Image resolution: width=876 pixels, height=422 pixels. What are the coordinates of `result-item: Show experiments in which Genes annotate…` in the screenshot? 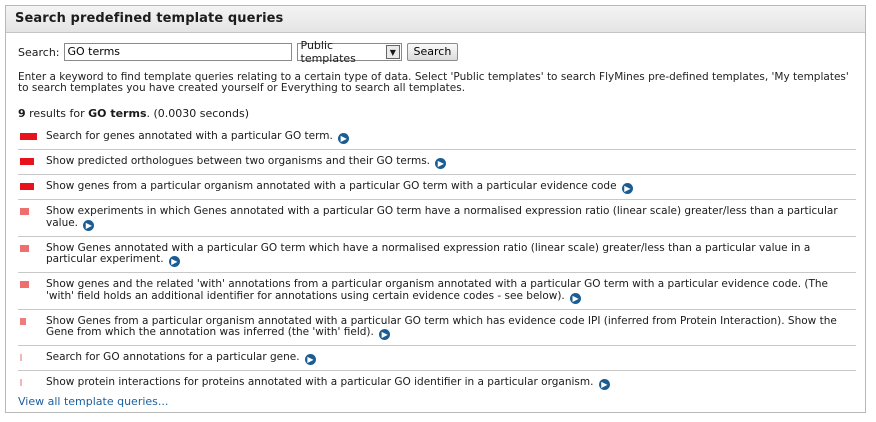 It's located at (437, 218).